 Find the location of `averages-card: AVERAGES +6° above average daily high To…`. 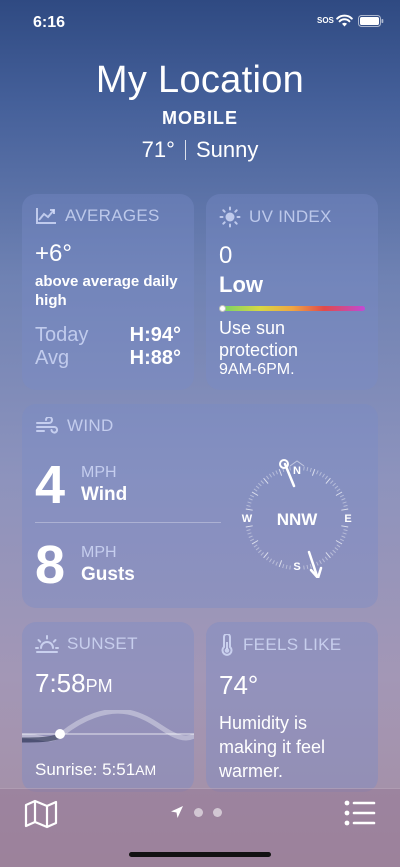

averages-card: AVERAGES +6° above average daily high To… is located at coordinates (108, 292).